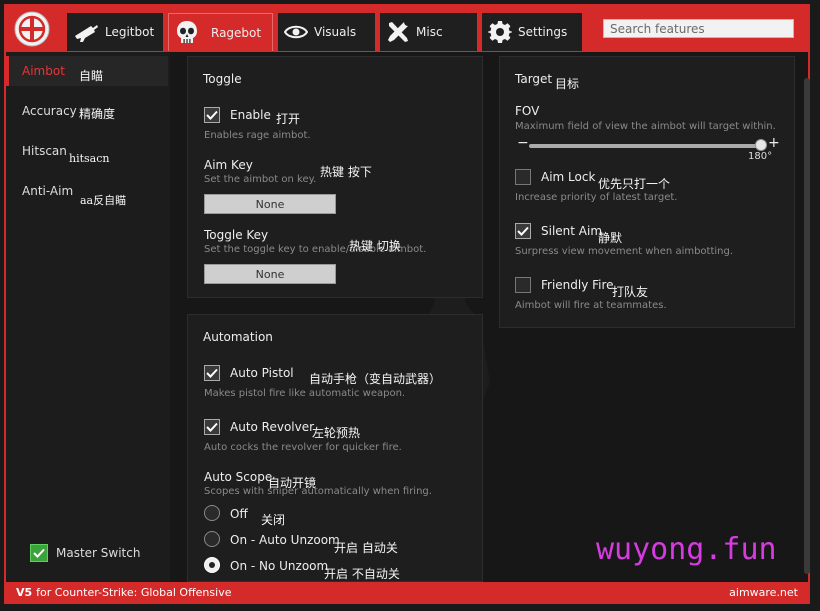  I want to click on aim-key-button: None, so click(270, 204).